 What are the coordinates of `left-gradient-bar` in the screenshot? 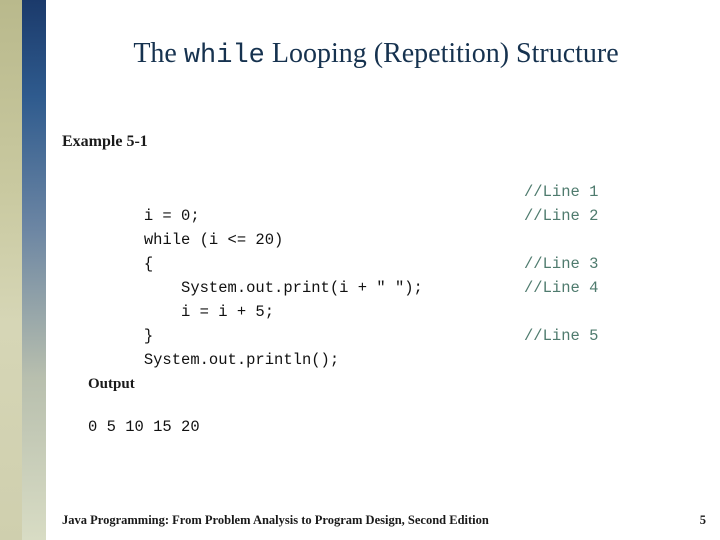 It's located at (34, 270).